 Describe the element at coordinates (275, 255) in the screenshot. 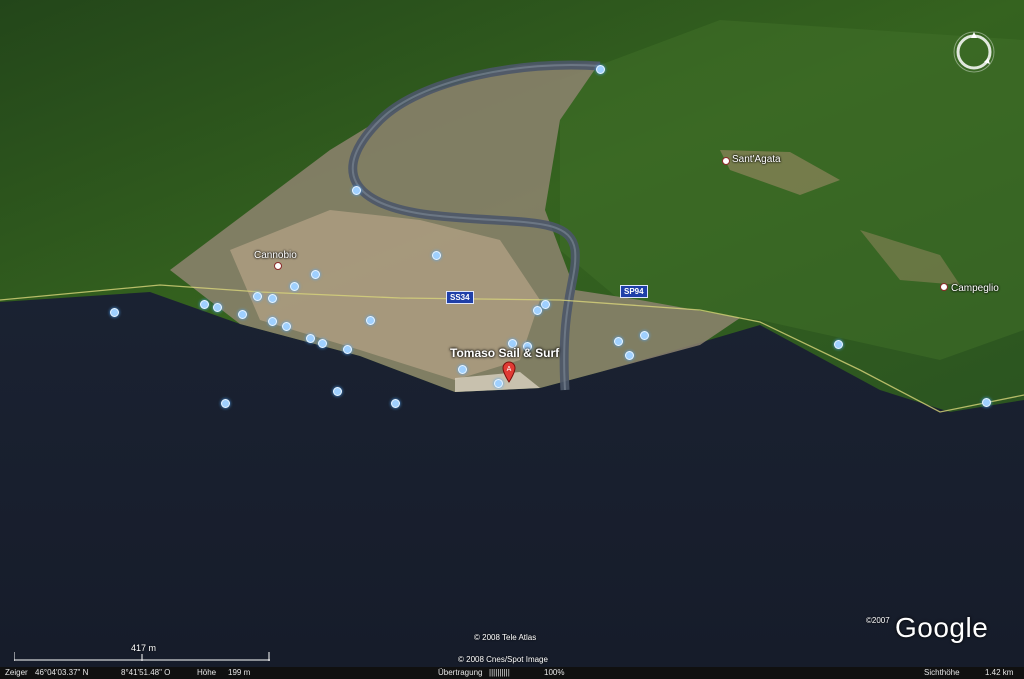

I see `place-label-cannobio: Cannobio` at that location.